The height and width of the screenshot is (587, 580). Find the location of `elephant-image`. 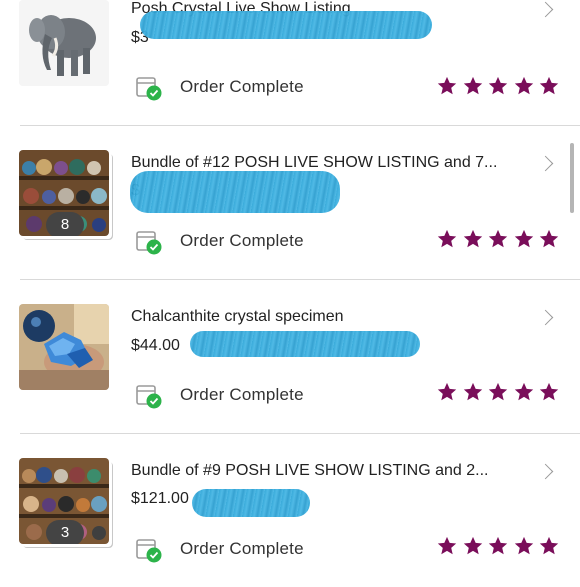

elephant-image is located at coordinates (64, 43).